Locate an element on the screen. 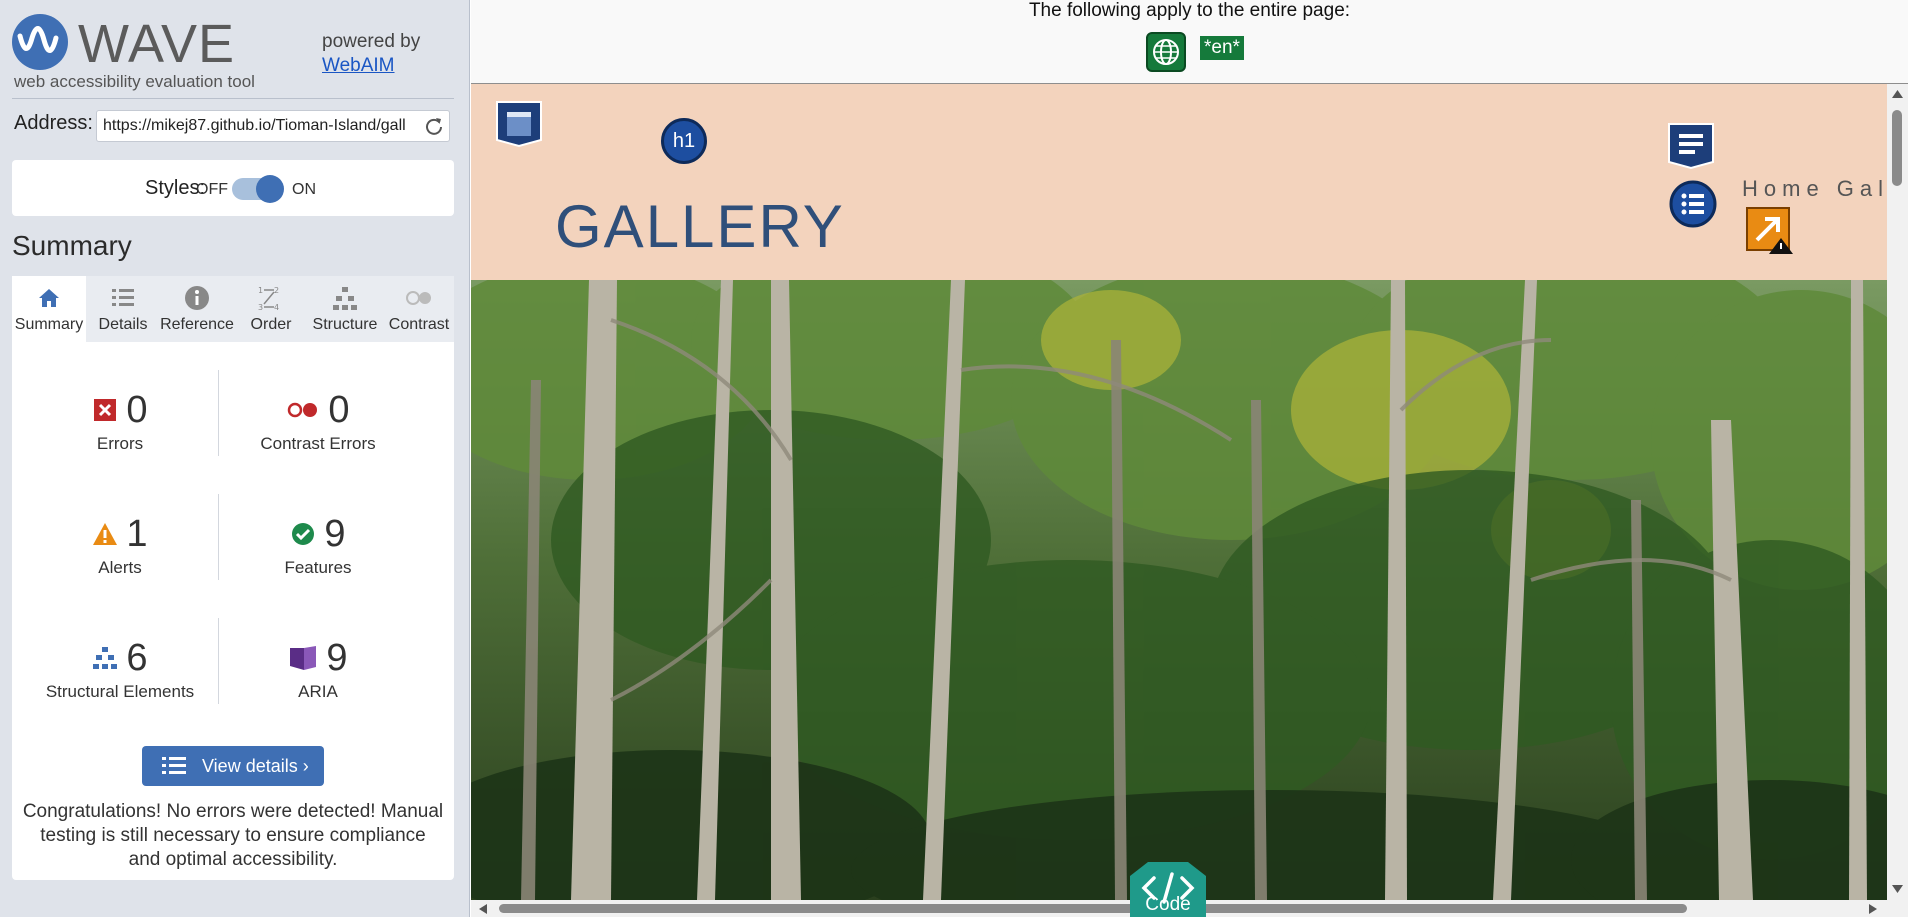 The width and height of the screenshot is (1908, 917). errors-count: 0 is located at coordinates (137, 410).